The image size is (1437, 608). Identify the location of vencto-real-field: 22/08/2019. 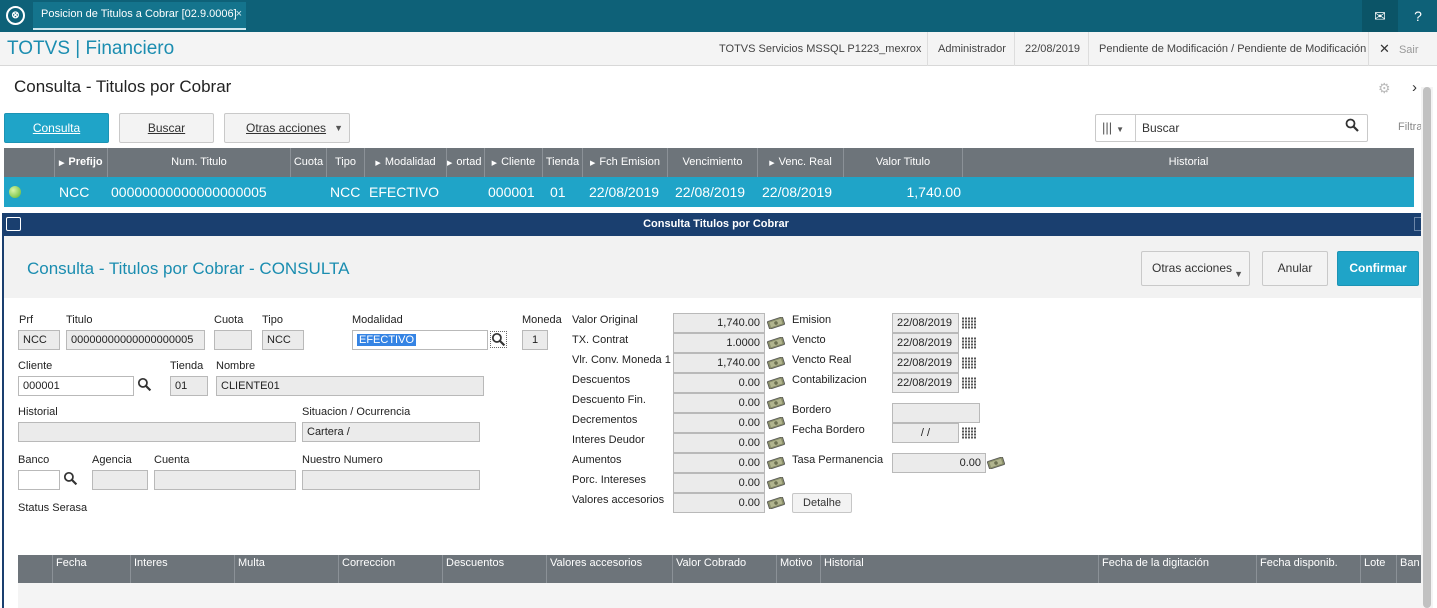
(925, 363).